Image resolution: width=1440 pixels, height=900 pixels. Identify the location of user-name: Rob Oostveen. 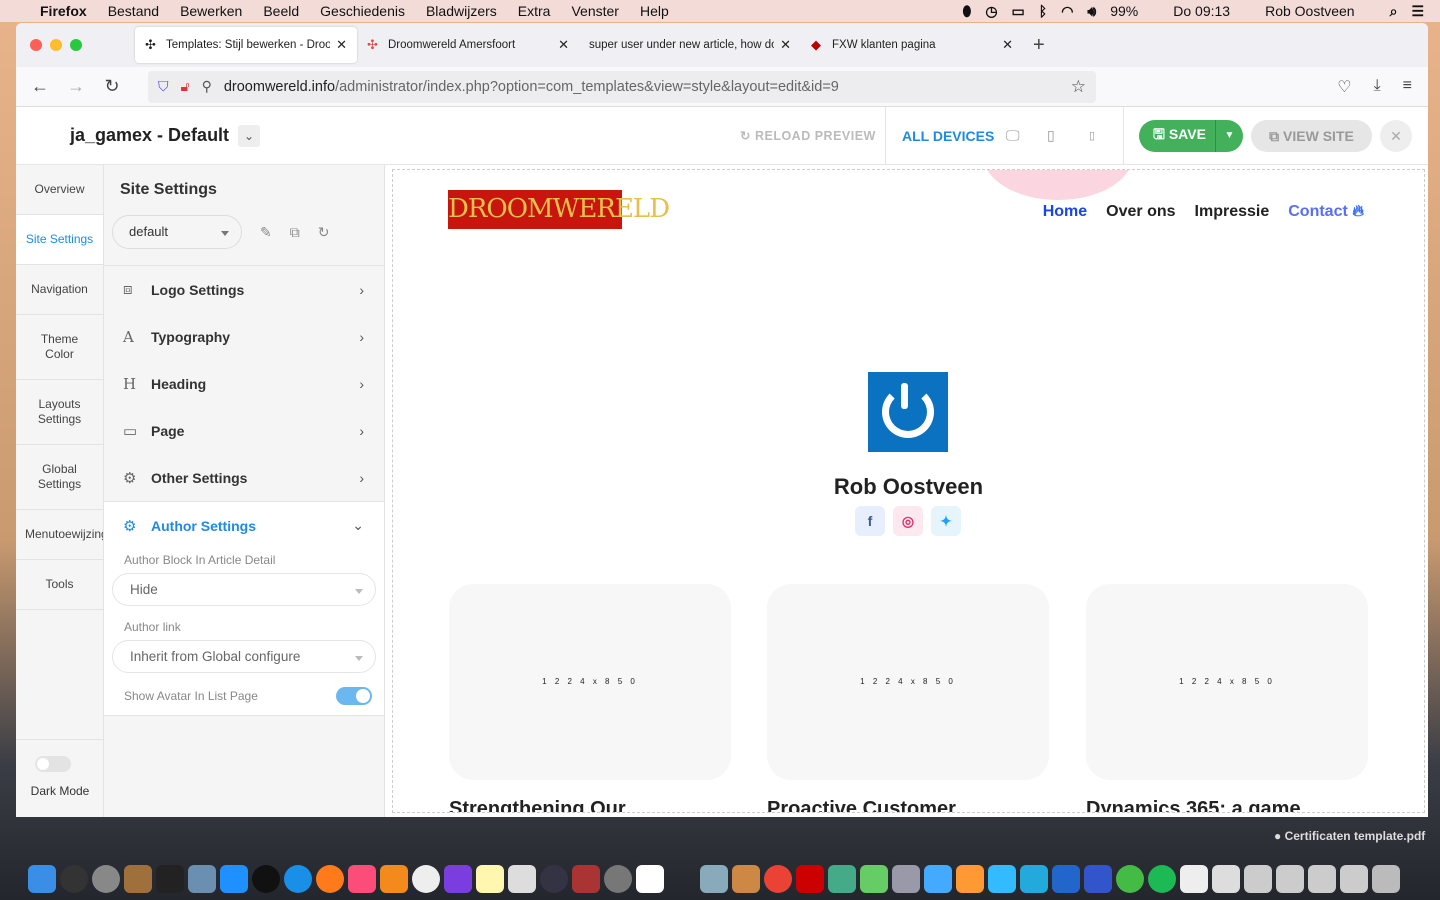
(1310, 11).